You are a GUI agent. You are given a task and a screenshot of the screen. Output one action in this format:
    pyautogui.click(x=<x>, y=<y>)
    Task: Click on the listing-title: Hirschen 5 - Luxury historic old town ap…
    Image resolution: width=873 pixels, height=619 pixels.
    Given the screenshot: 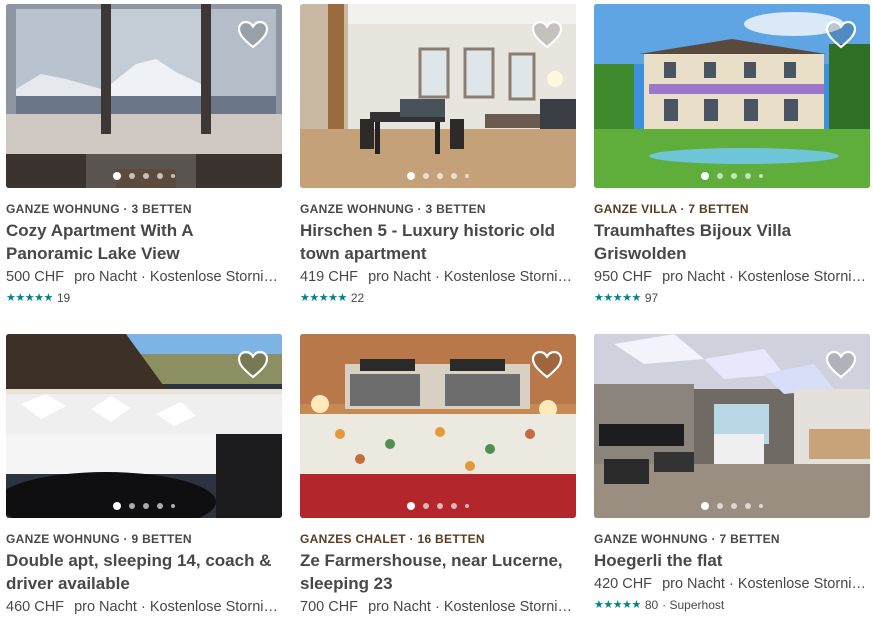 What is the action you would take?
    pyautogui.click(x=438, y=242)
    